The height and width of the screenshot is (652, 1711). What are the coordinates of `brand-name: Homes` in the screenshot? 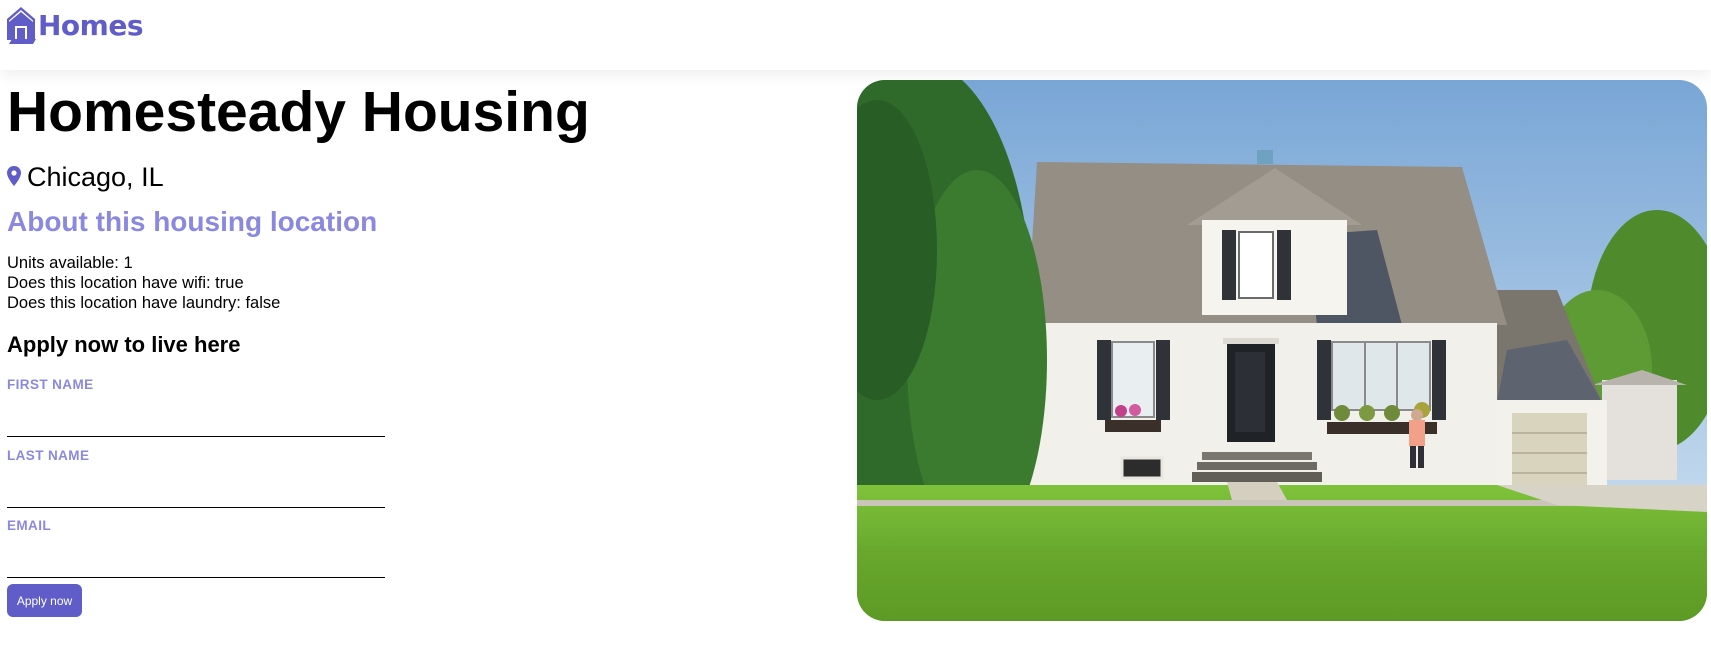 It's located at (91, 25).